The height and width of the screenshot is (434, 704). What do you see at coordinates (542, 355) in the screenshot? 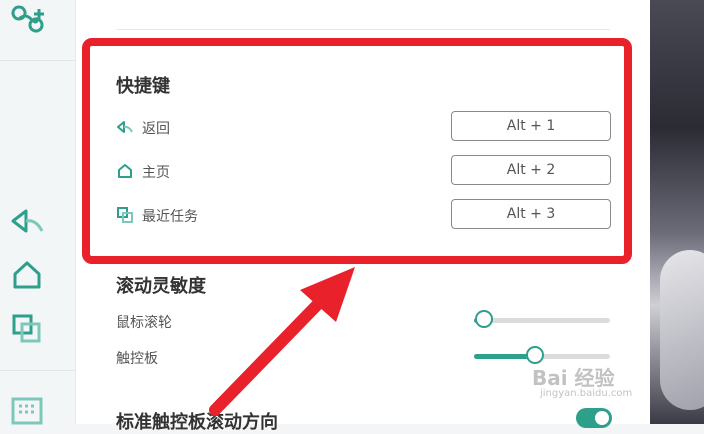
I see `touchpad-slider` at bounding box center [542, 355].